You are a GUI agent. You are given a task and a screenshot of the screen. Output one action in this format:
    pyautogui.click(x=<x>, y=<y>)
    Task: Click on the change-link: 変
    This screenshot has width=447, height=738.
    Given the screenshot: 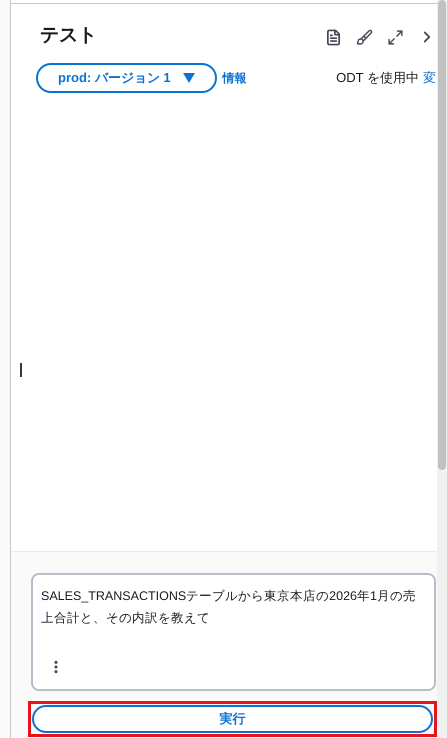 What is the action you would take?
    pyautogui.click(x=429, y=78)
    